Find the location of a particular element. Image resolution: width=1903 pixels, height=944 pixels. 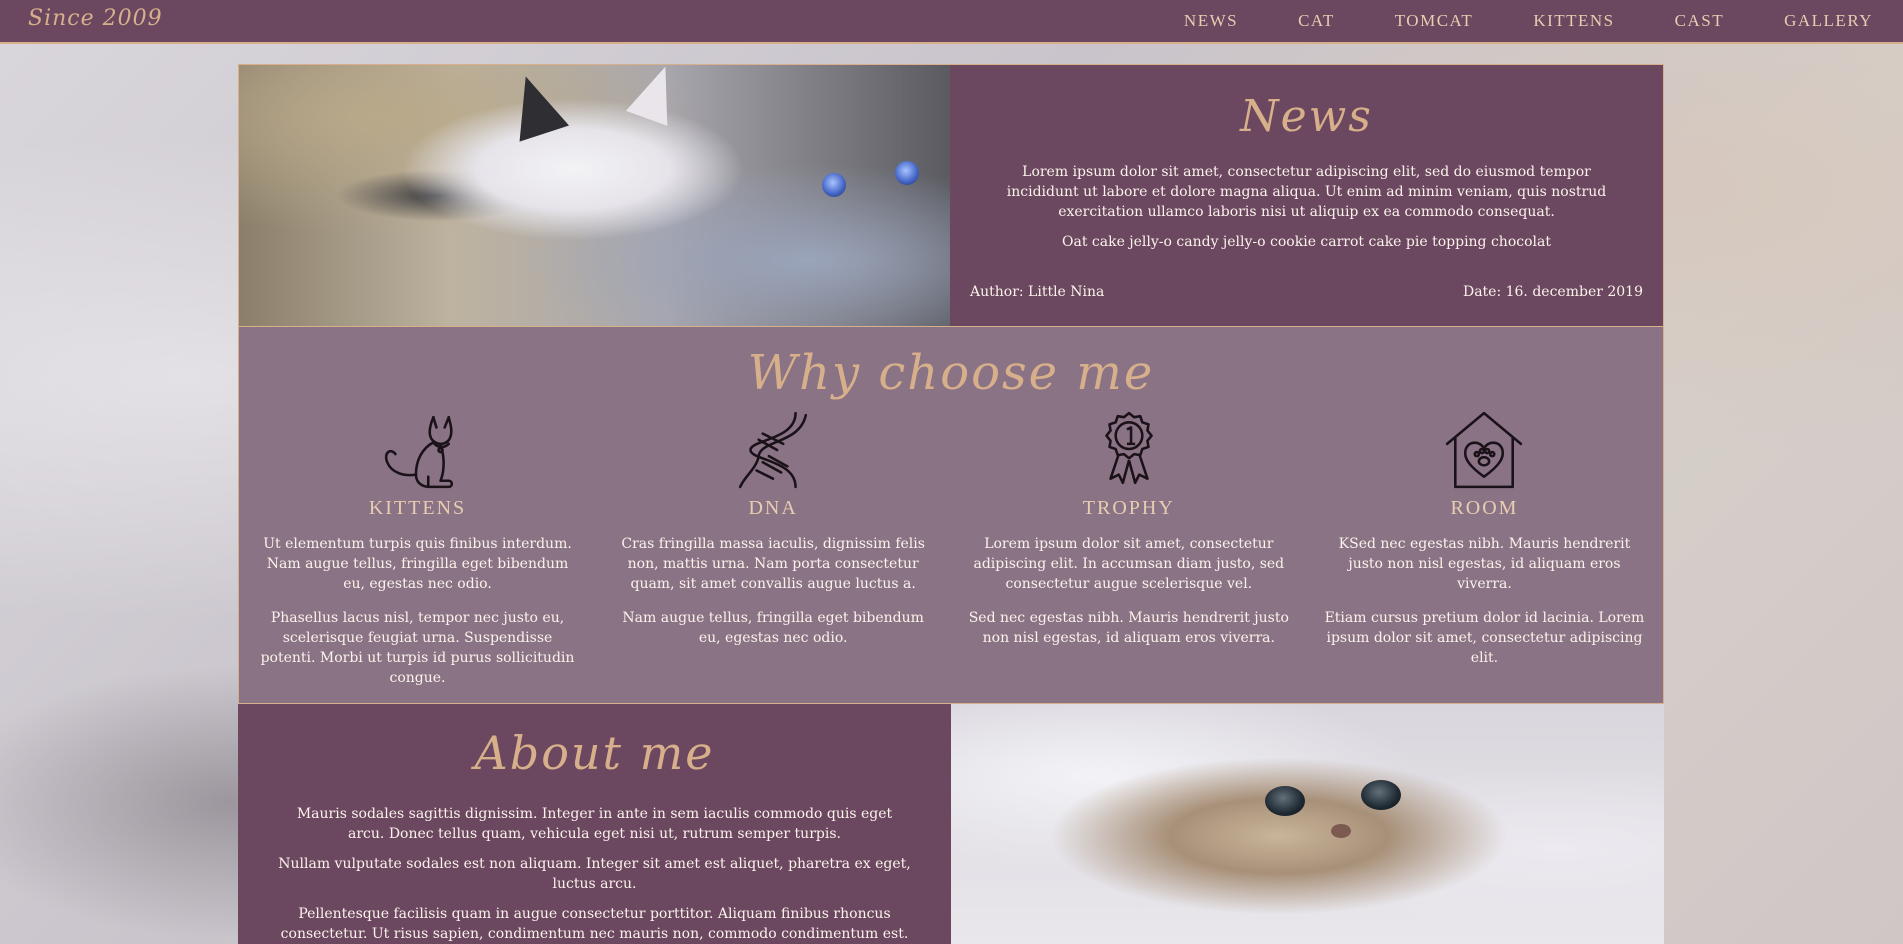

news-date: Date: 16. december 2019 is located at coordinates (1552, 292).